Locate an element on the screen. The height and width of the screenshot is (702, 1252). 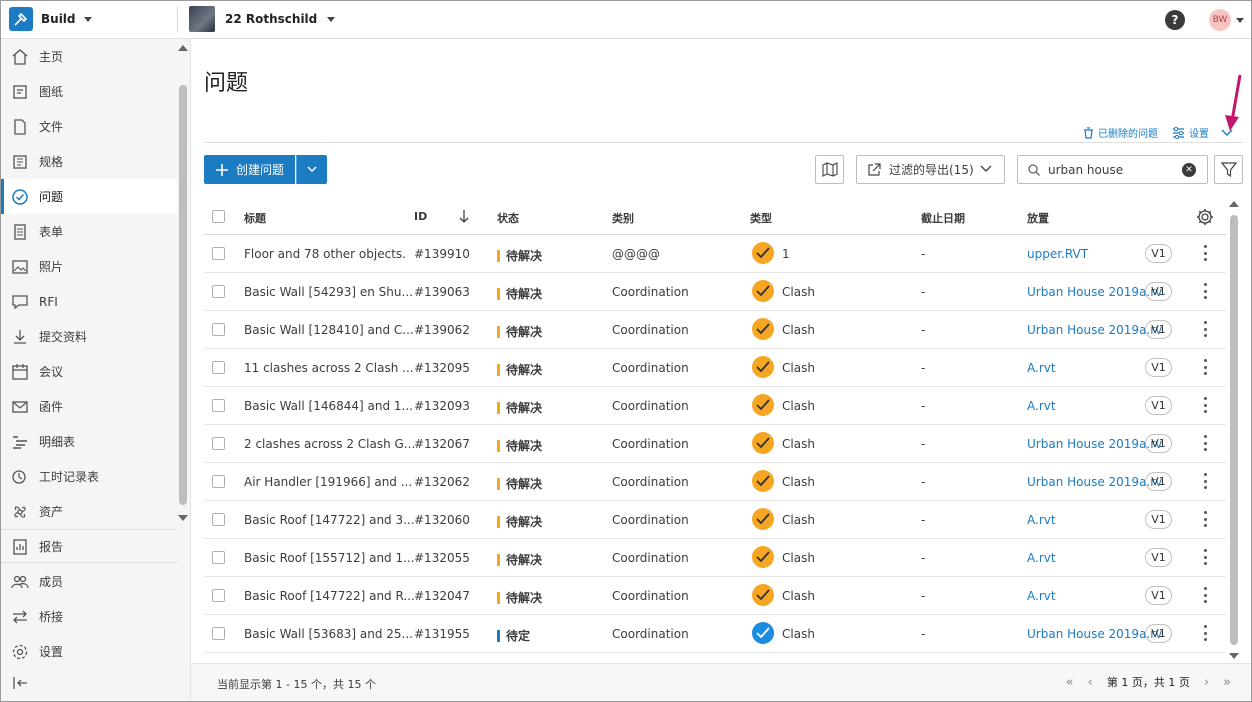
column-id: ID is located at coordinates (420, 216).